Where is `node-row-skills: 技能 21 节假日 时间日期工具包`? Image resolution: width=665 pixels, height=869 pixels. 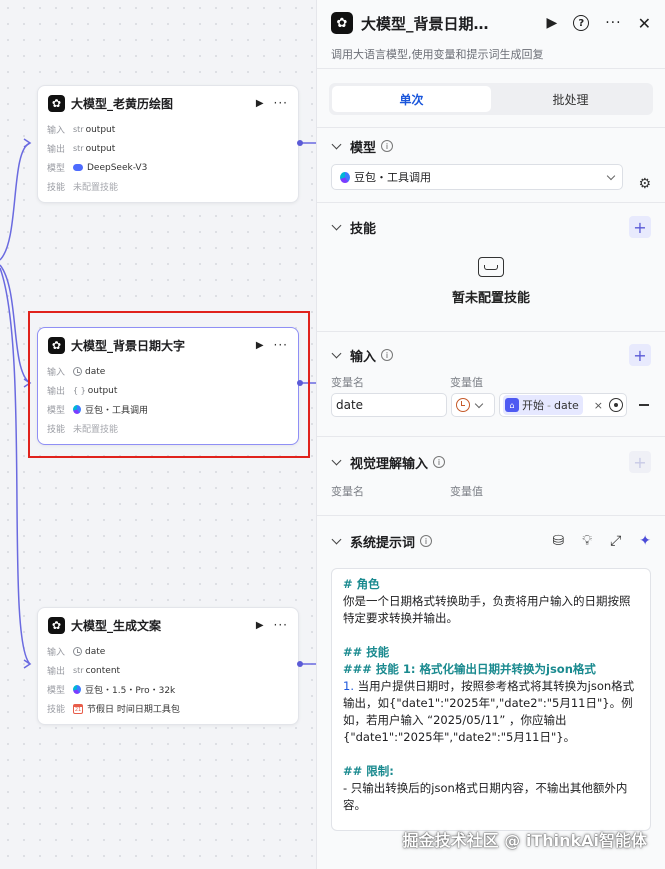
node-row-skills: 技能 21 节假日 时间日期工具包 is located at coordinates (113, 709).